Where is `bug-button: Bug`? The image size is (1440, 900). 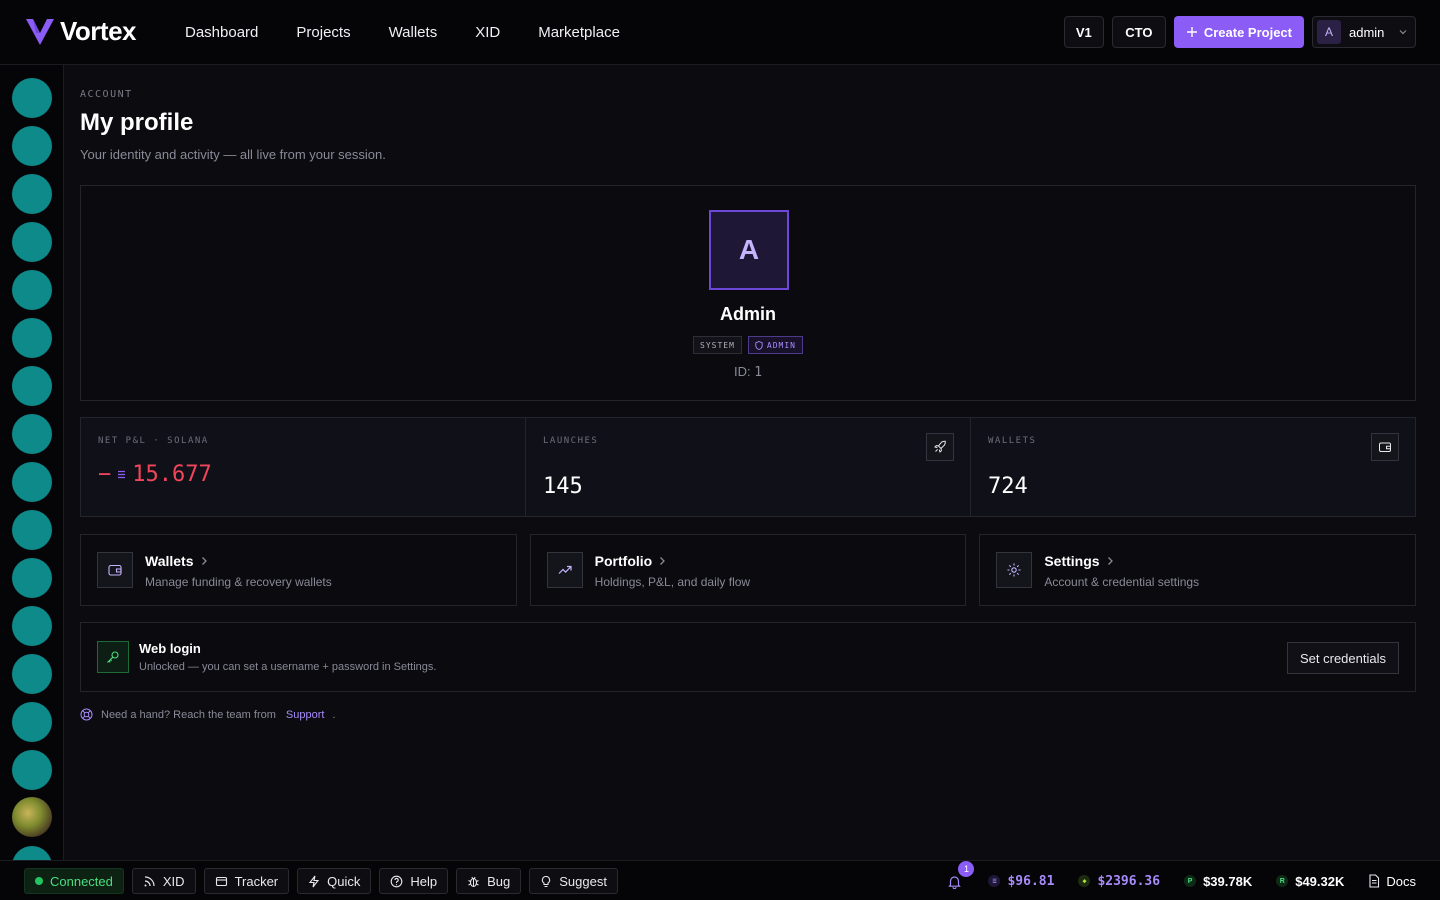 bug-button: Bug is located at coordinates (489, 881).